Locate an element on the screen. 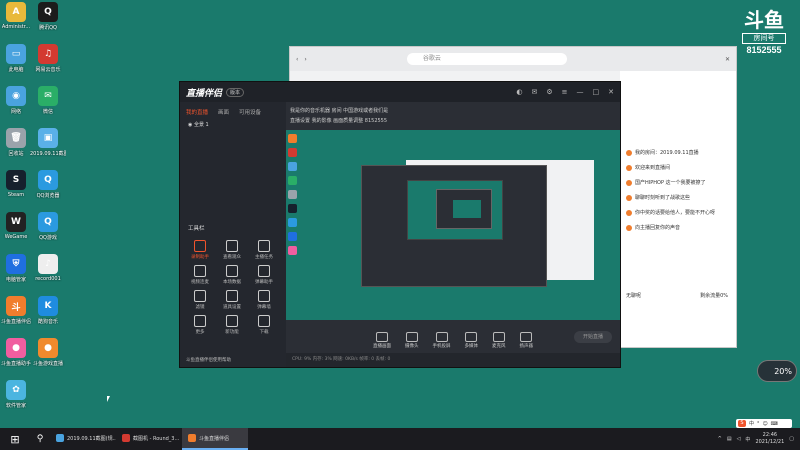  desktop-icon: Q QQ游戏 is located at coordinates (48, 226).